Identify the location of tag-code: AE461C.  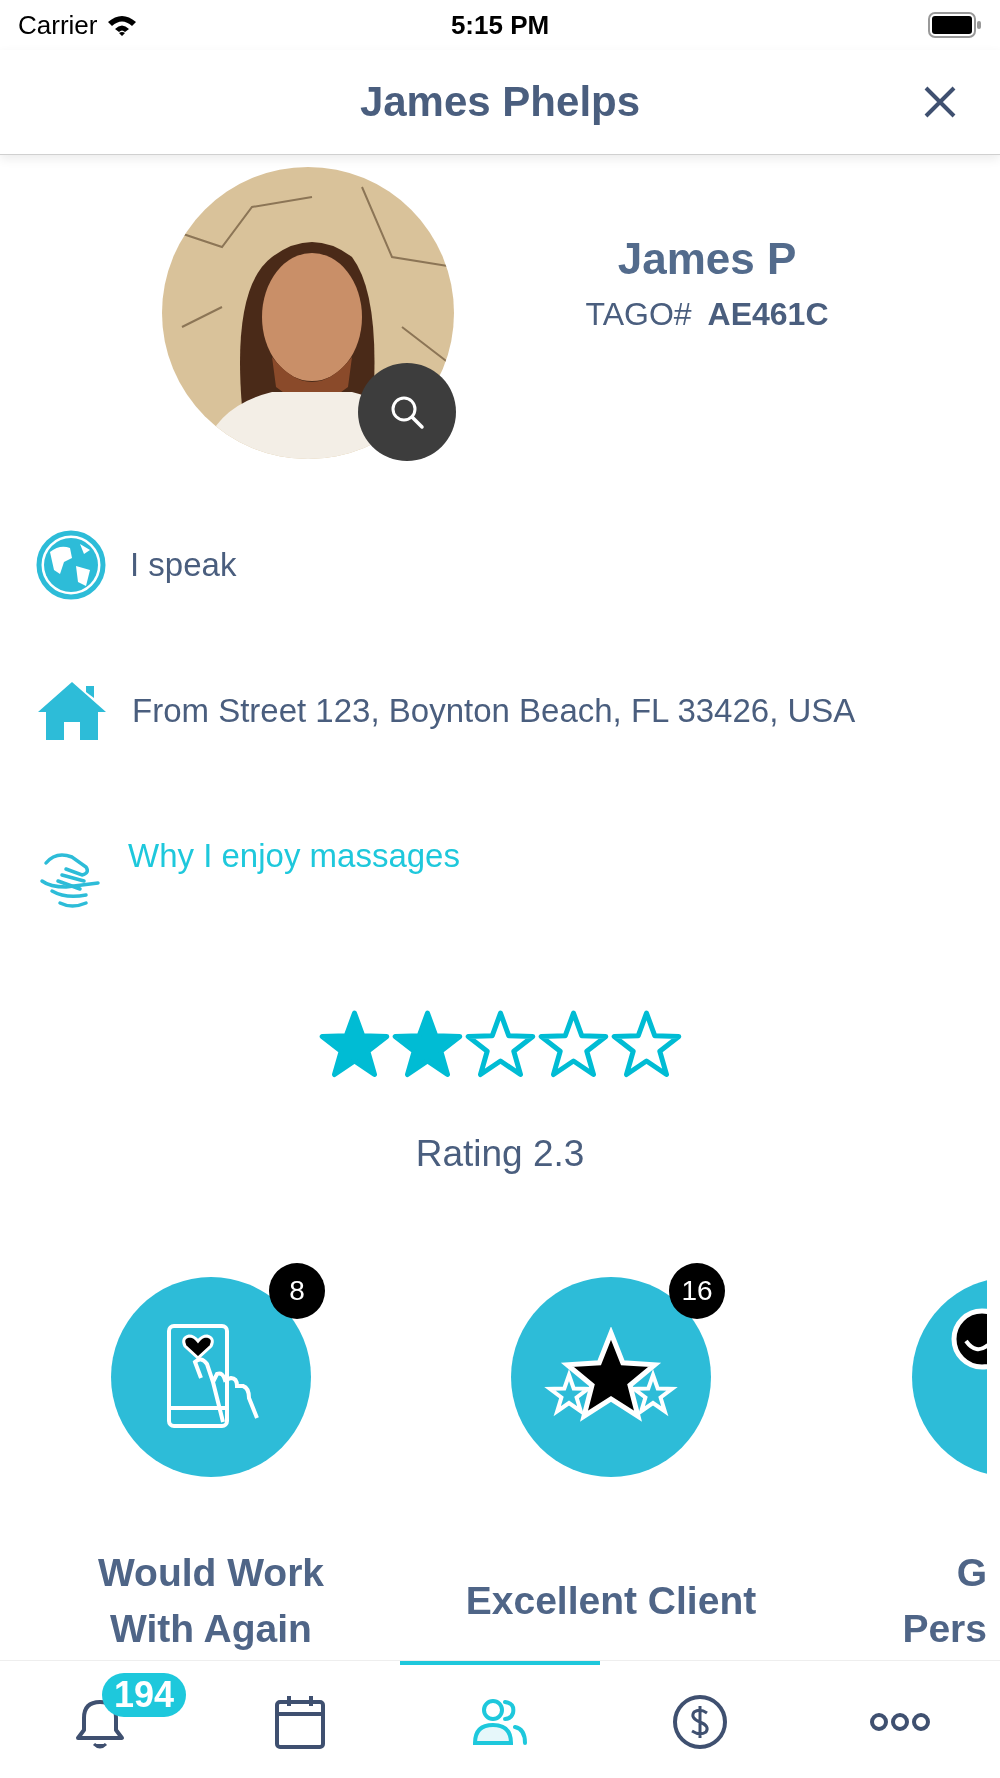
(768, 314).